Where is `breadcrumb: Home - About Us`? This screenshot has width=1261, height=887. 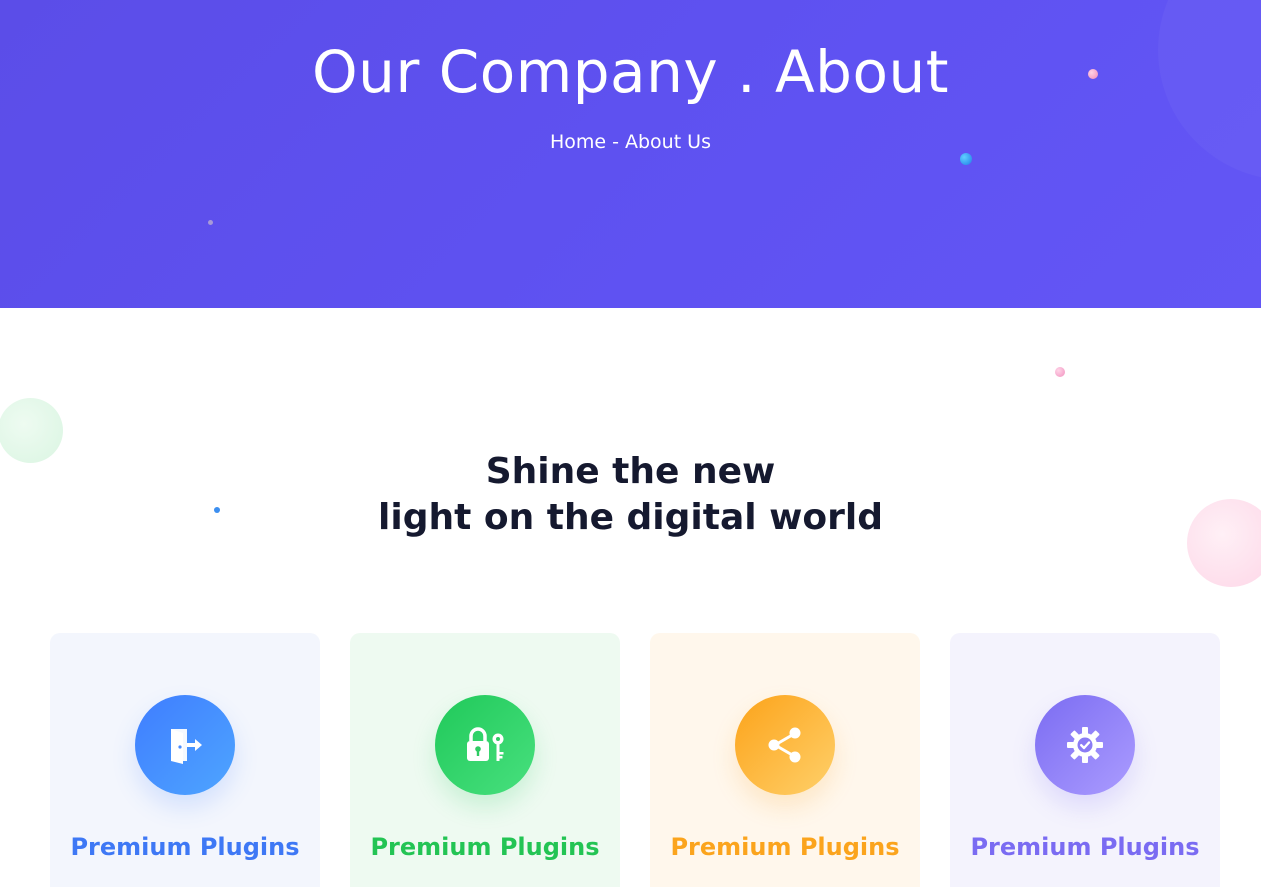
breadcrumb: Home - About Us is located at coordinates (630, 142).